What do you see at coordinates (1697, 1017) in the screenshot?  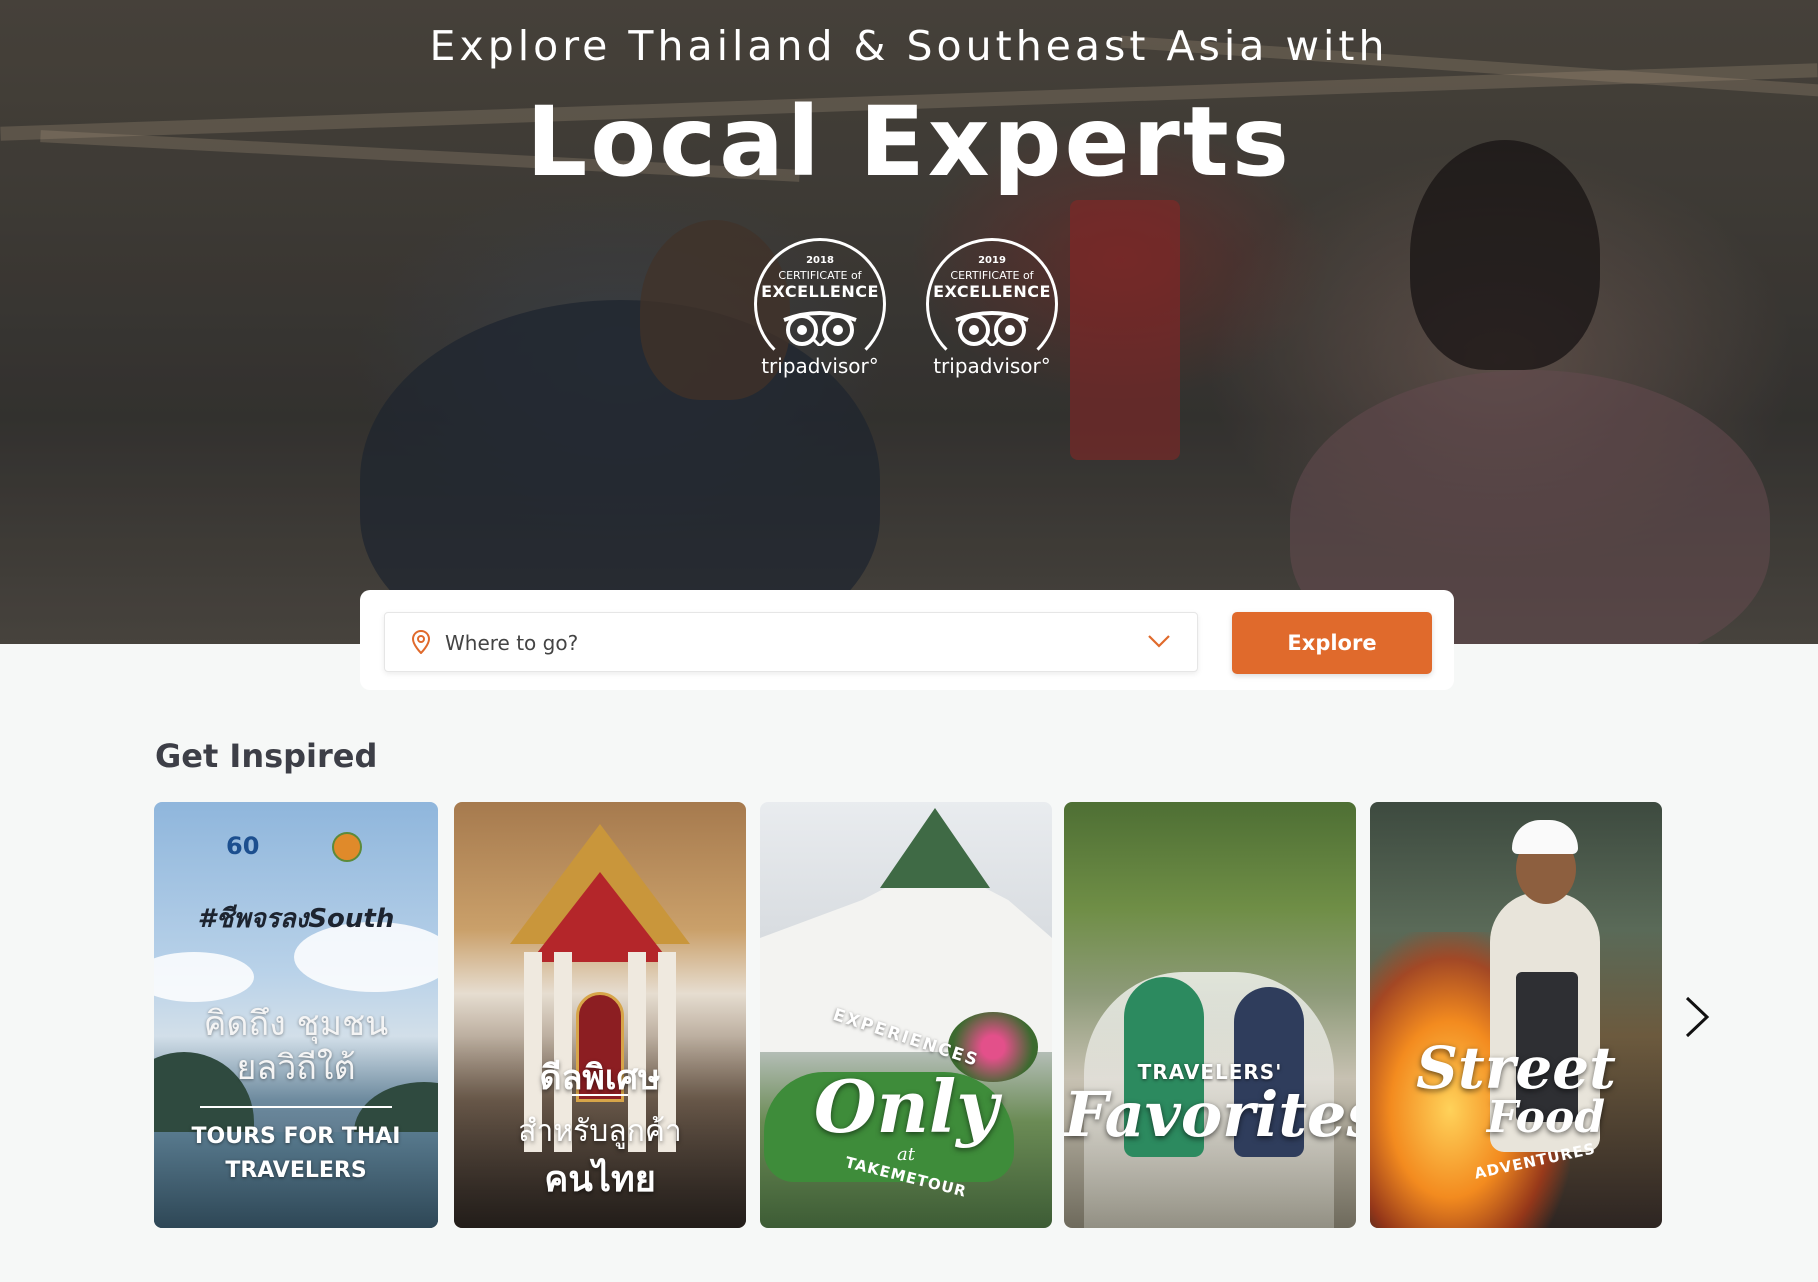 I see `chevron-right-icon` at bounding box center [1697, 1017].